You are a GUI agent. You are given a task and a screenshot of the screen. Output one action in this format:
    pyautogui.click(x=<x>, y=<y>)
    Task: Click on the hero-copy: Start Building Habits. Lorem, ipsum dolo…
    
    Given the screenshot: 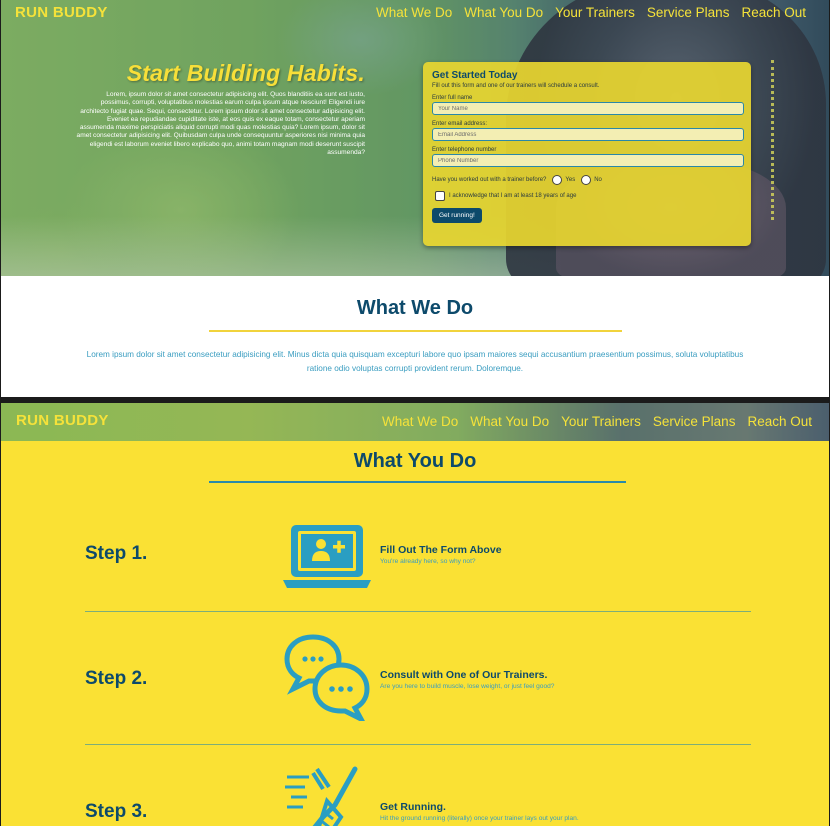 What is the action you would take?
    pyautogui.click(x=220, y=108)
    